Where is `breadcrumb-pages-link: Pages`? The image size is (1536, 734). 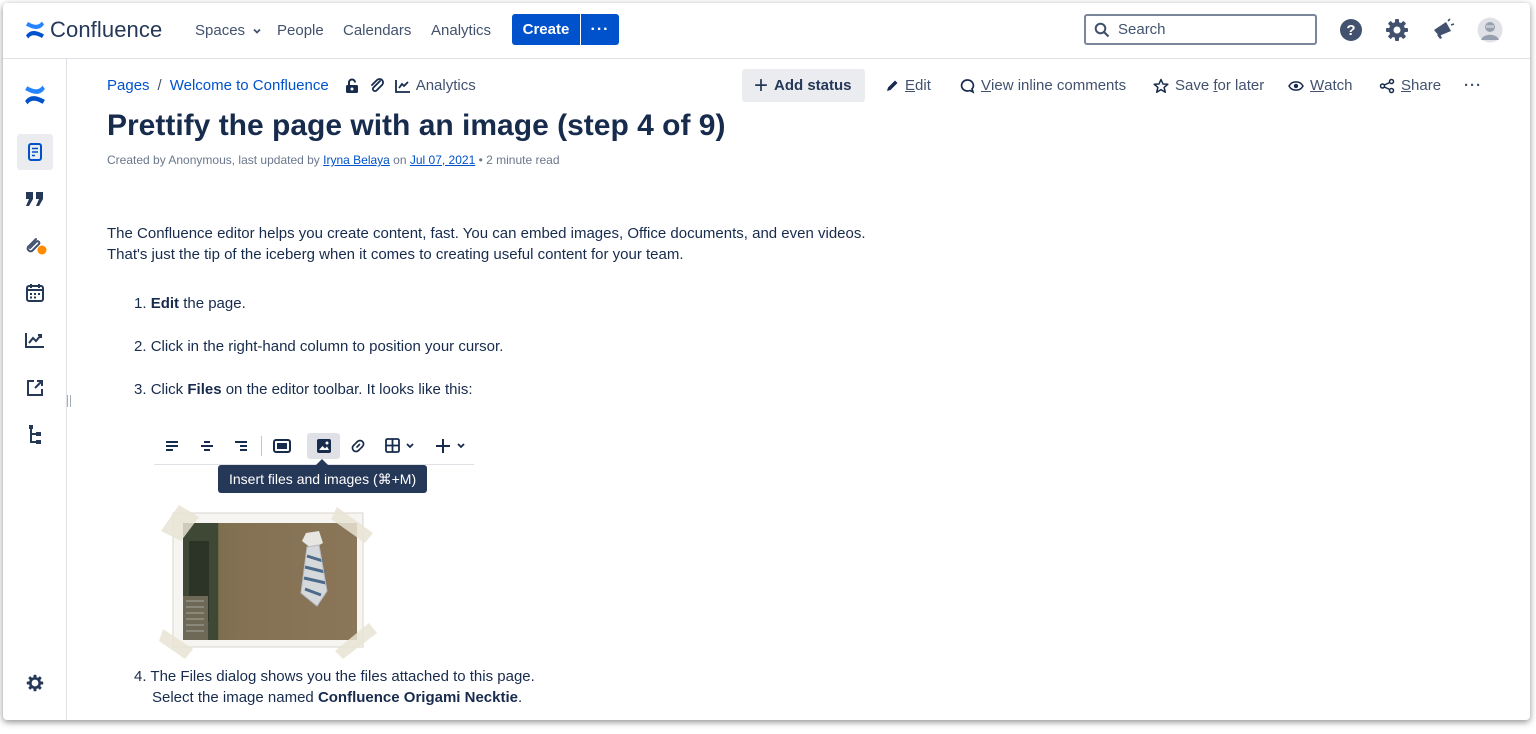 breadcrumb-pages-link: Pages is located at coordinates (128, 85).